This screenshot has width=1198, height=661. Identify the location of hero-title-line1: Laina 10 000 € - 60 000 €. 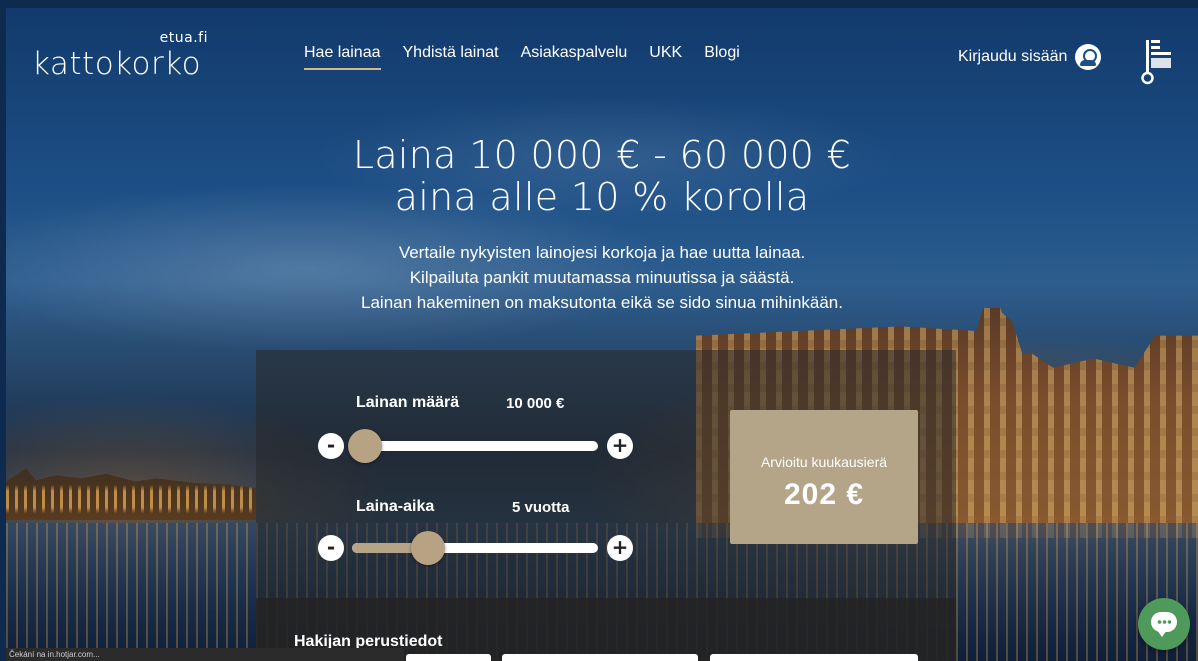
(602, 155).